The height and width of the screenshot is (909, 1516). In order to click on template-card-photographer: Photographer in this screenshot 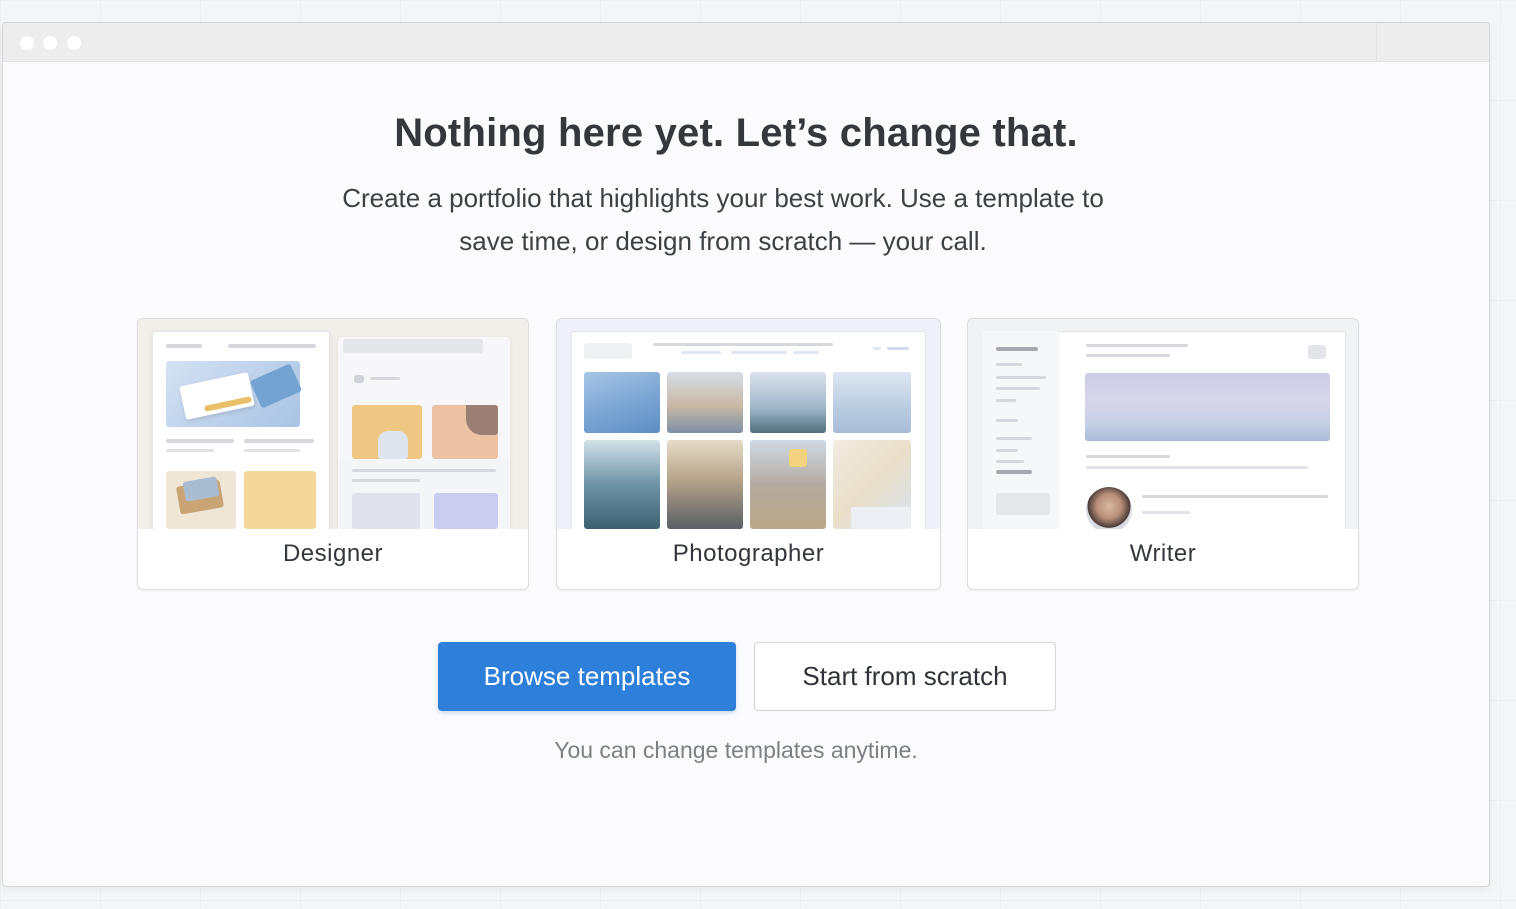, I will do `click(748, 454)`.